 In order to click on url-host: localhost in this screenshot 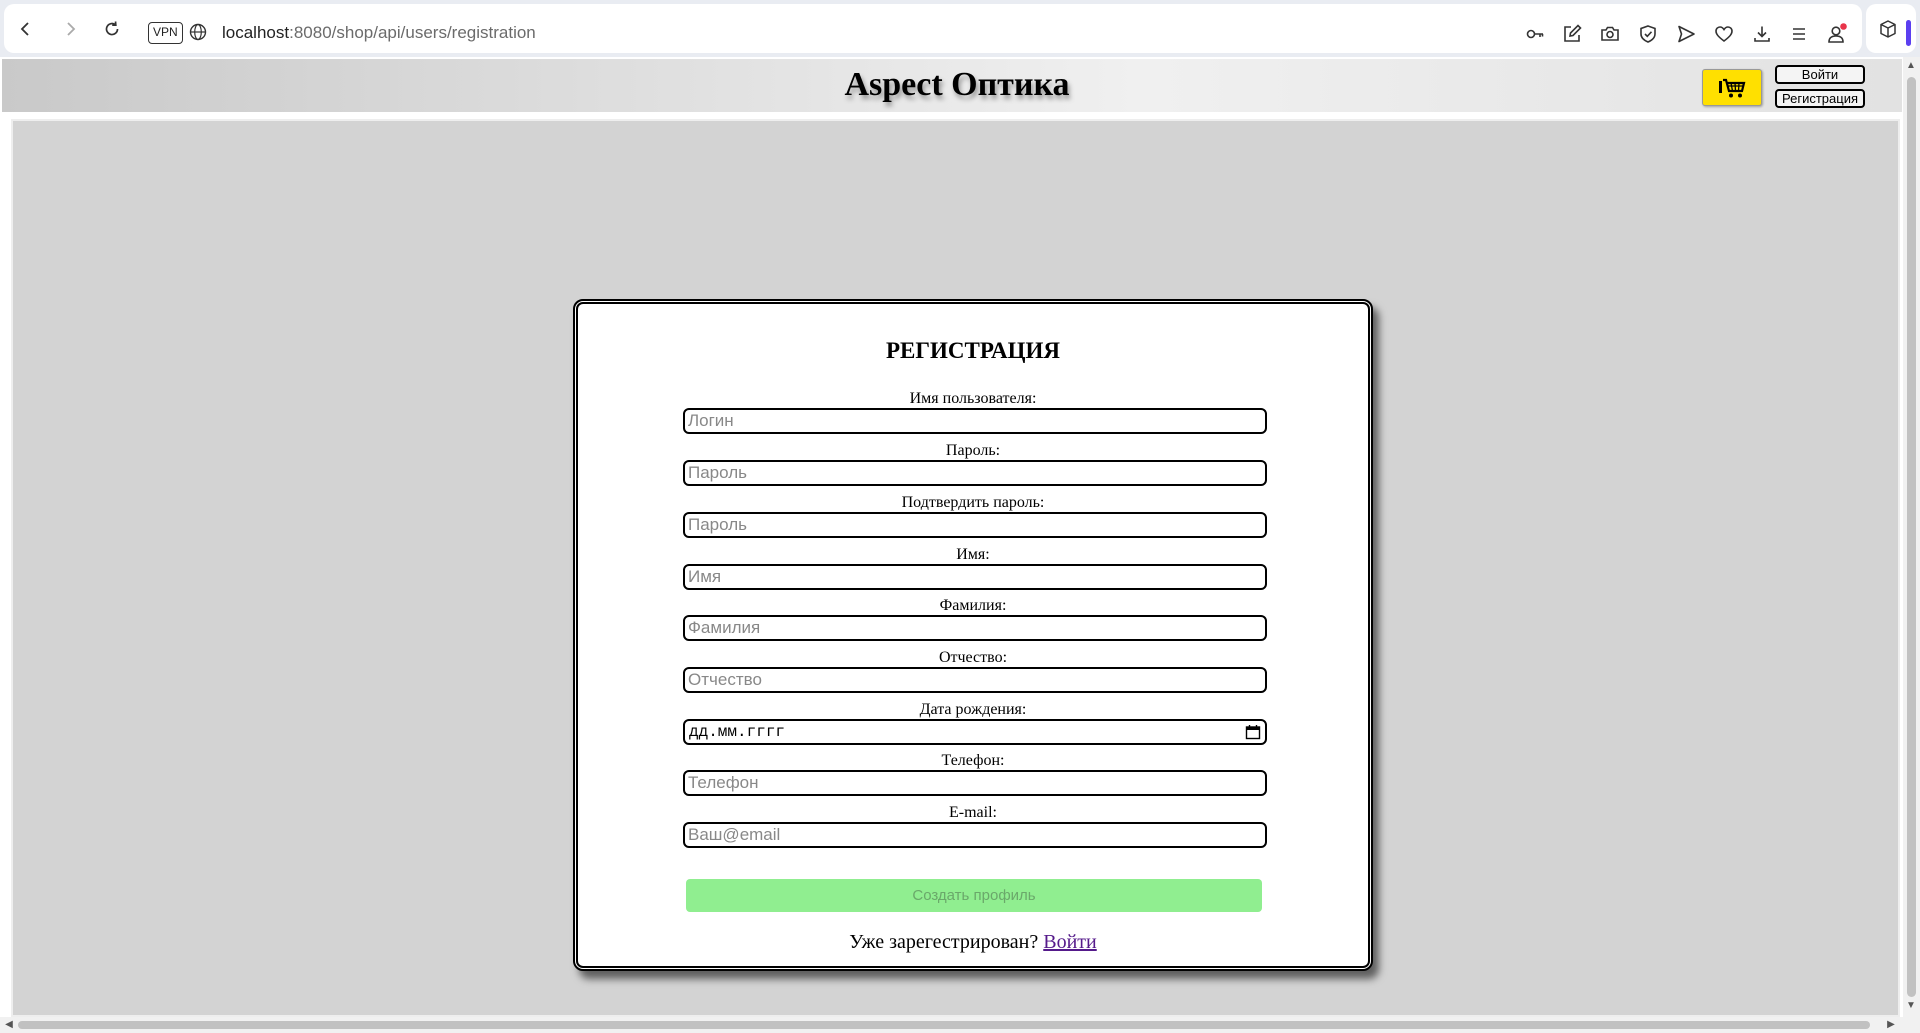, I will do `click(256, 32)`.